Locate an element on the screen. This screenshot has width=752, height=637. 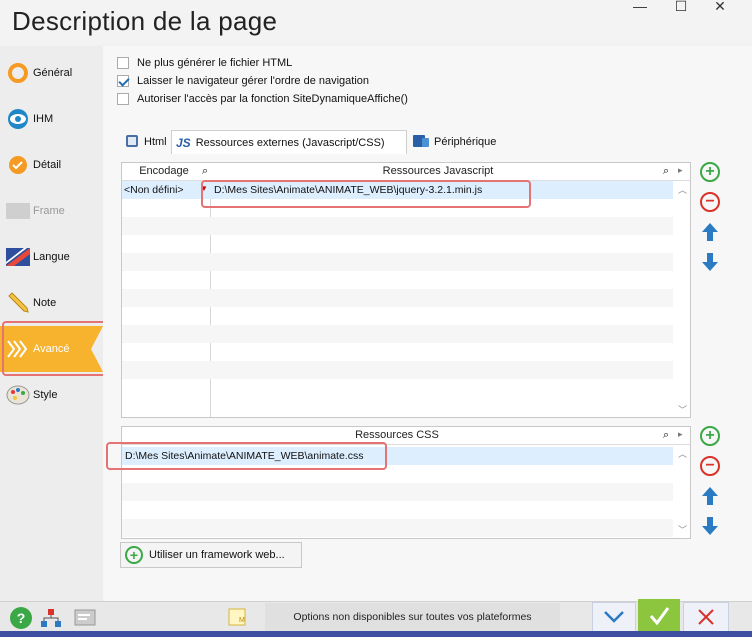
move-down-js-button is located at coordinates (710, 262).